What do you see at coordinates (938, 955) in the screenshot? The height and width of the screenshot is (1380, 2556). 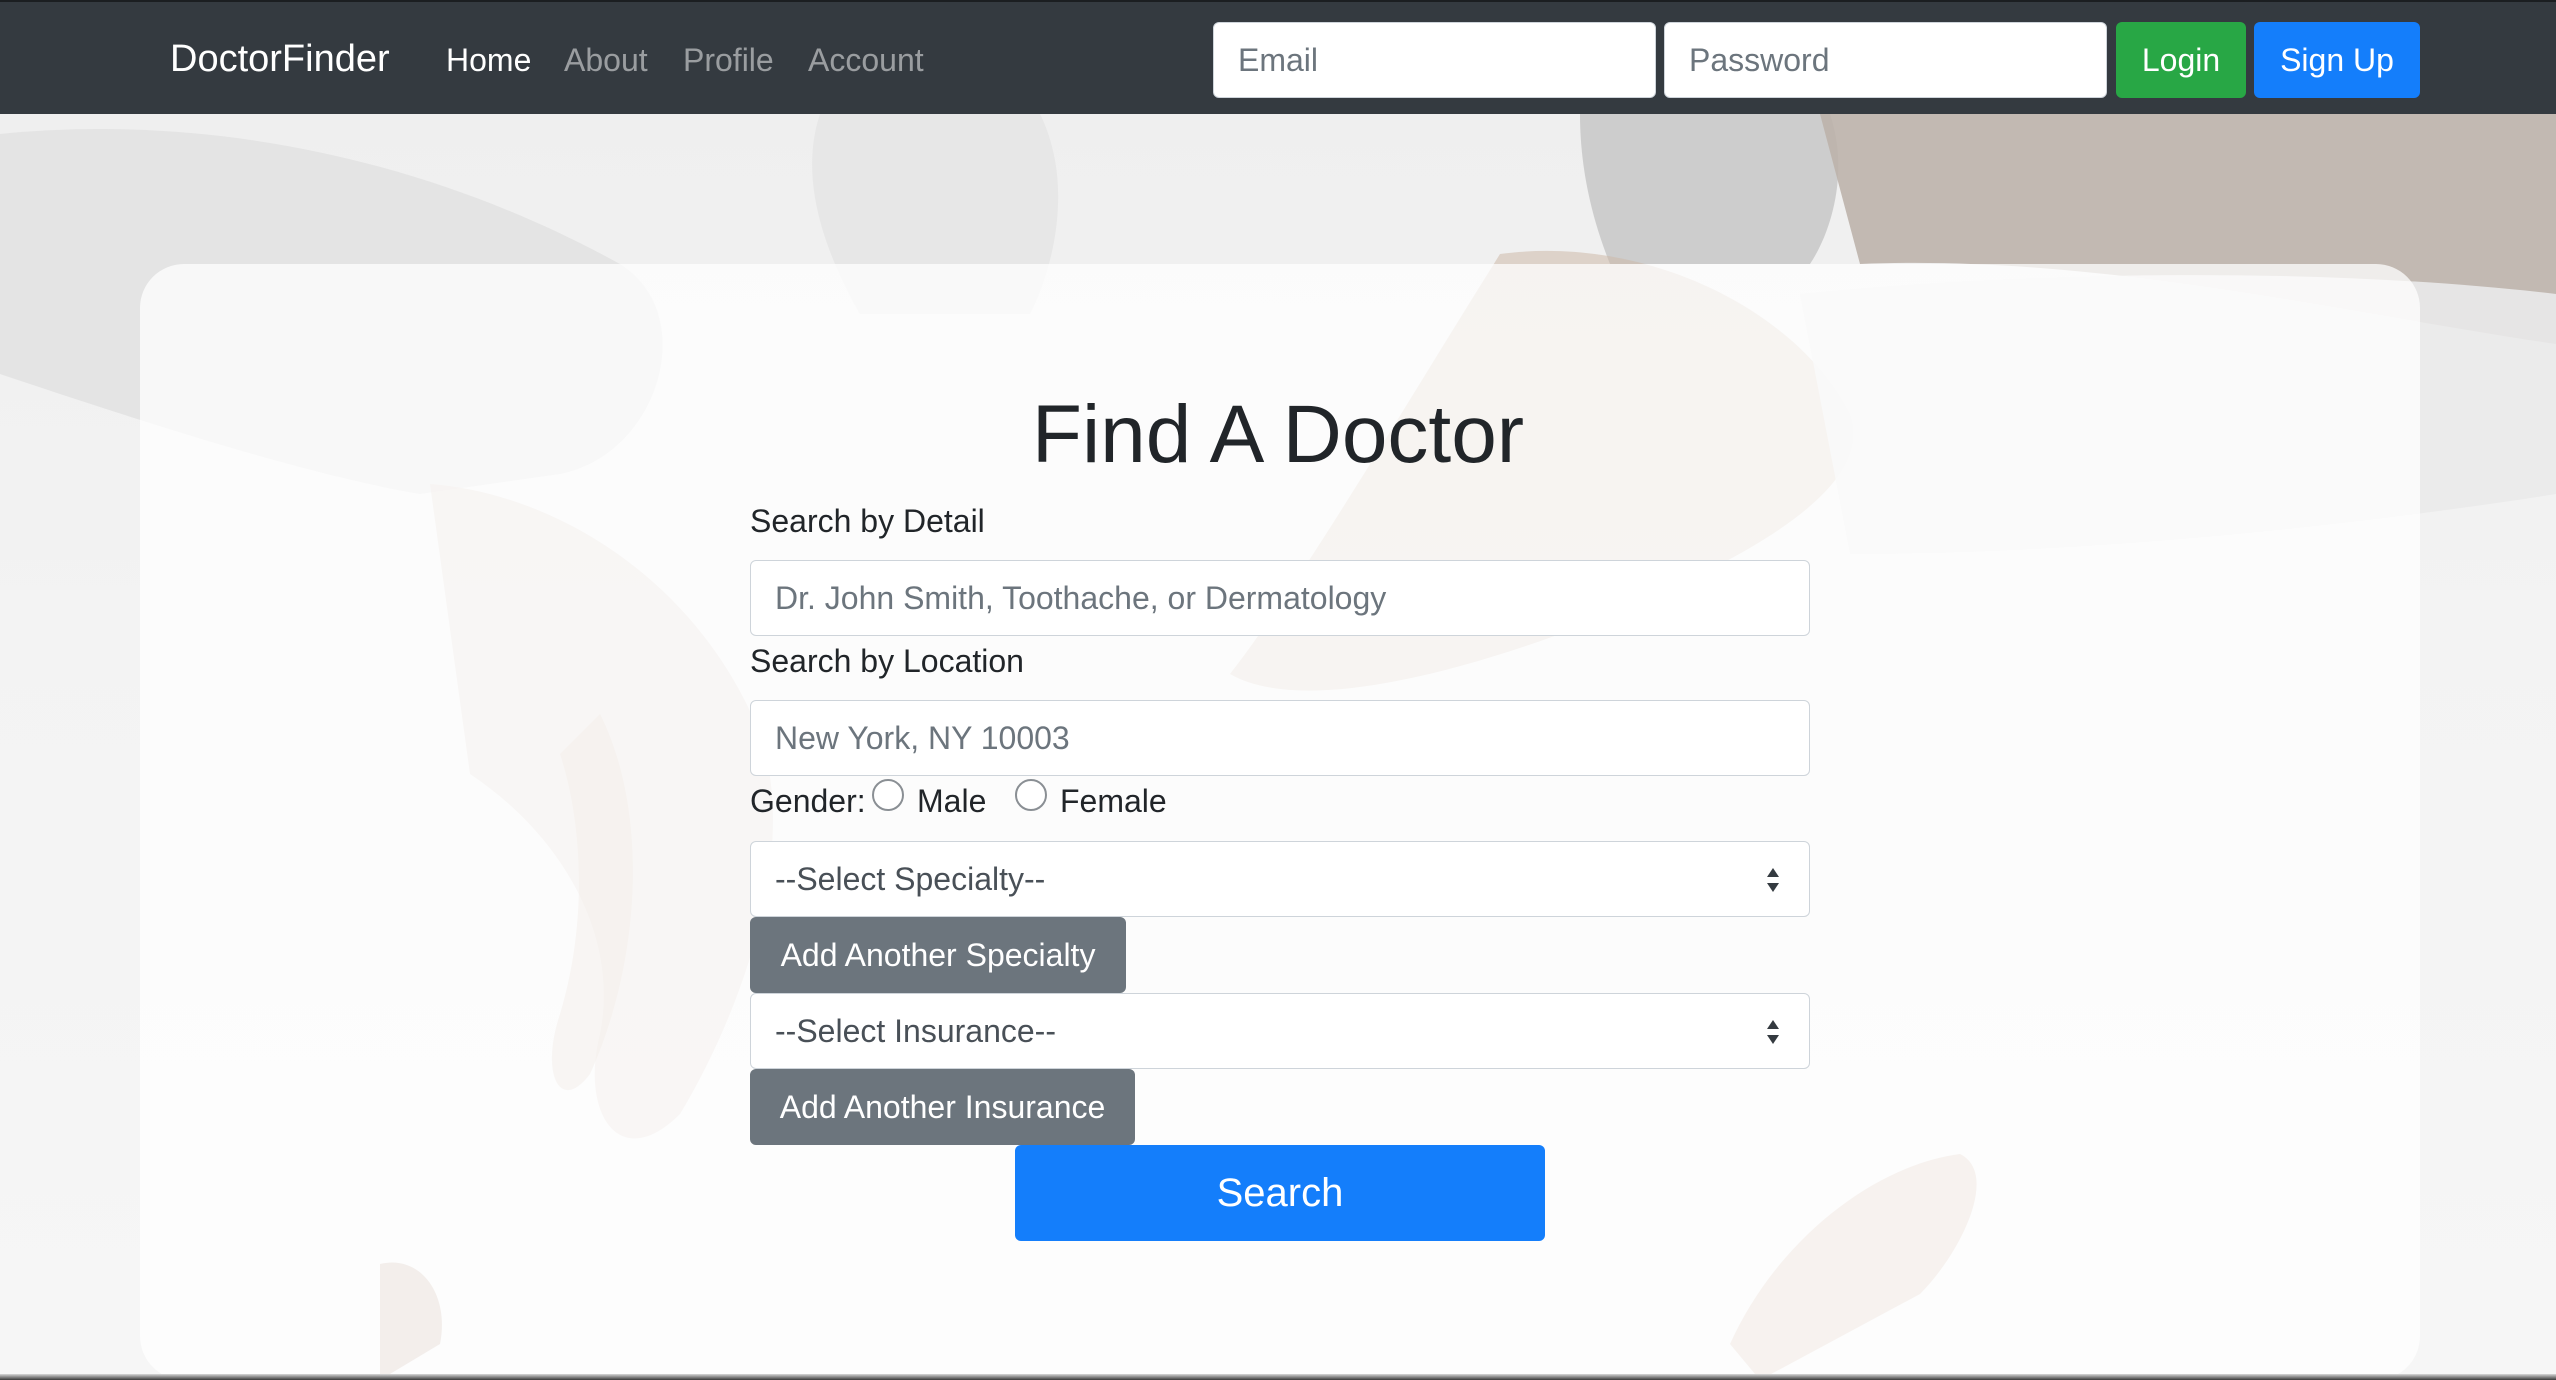 I see `add-specialty-button: Add Another Specialty` at bounding box center [938, 955].